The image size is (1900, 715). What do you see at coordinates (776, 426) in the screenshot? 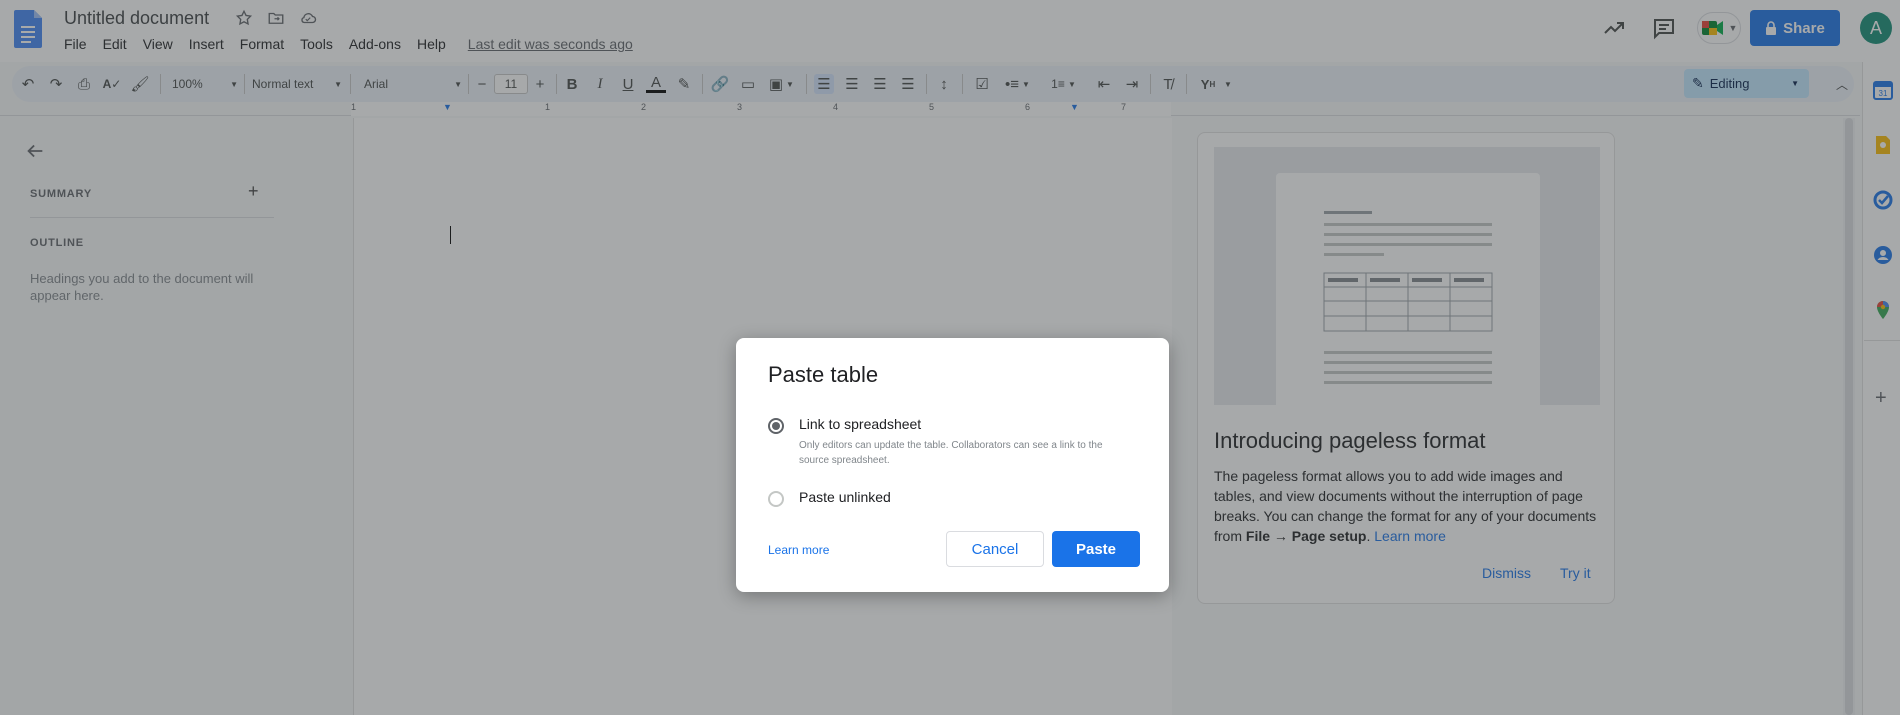
I see `link-to-spreadsheet-radio` at bounding box center [776, 426].